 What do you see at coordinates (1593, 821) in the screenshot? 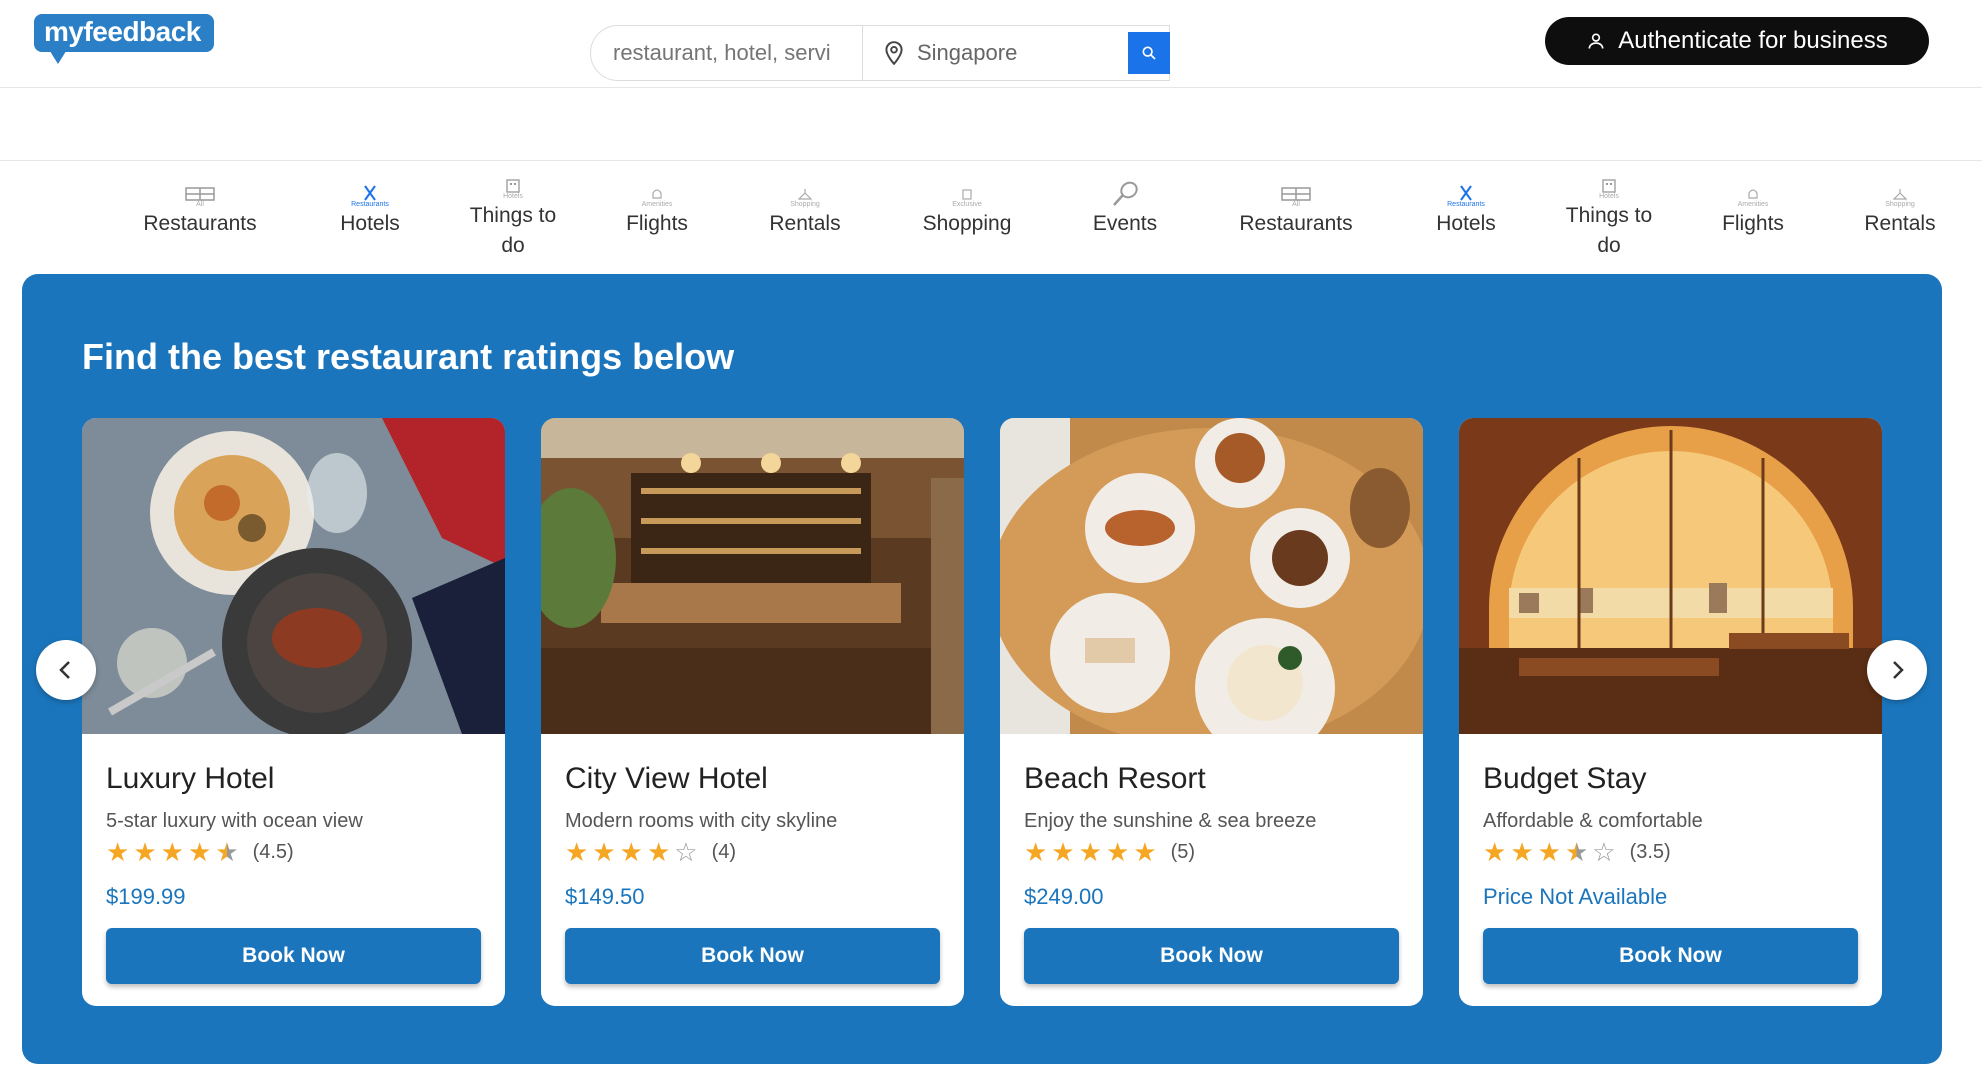
I see `listing-description: Affordable & comfortable` at bounding box center [1593, 821].